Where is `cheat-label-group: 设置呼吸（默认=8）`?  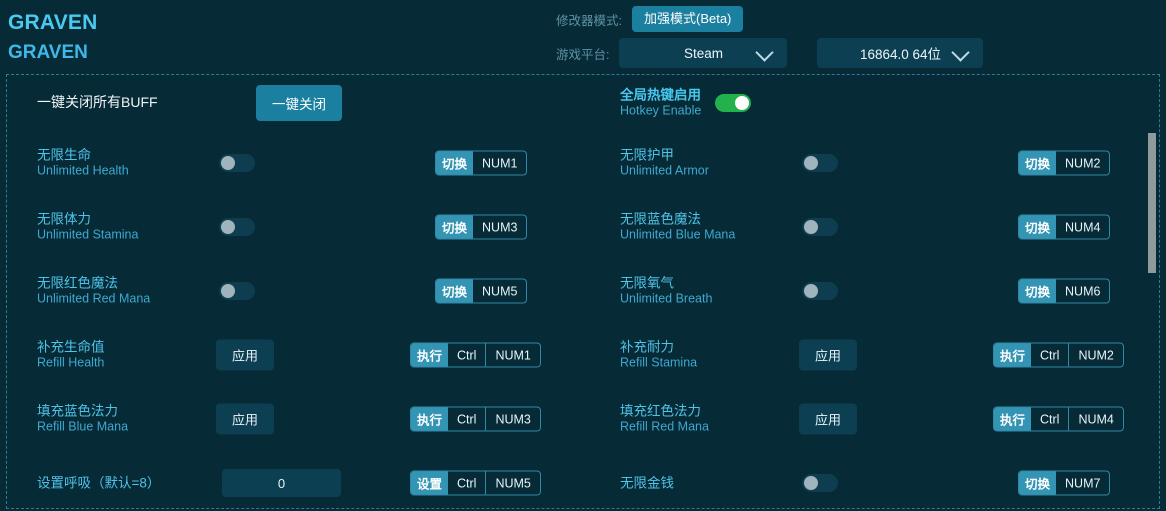 cheat-label-group: 设置呼吸（默认=8） is located at coordinates (98, 483).